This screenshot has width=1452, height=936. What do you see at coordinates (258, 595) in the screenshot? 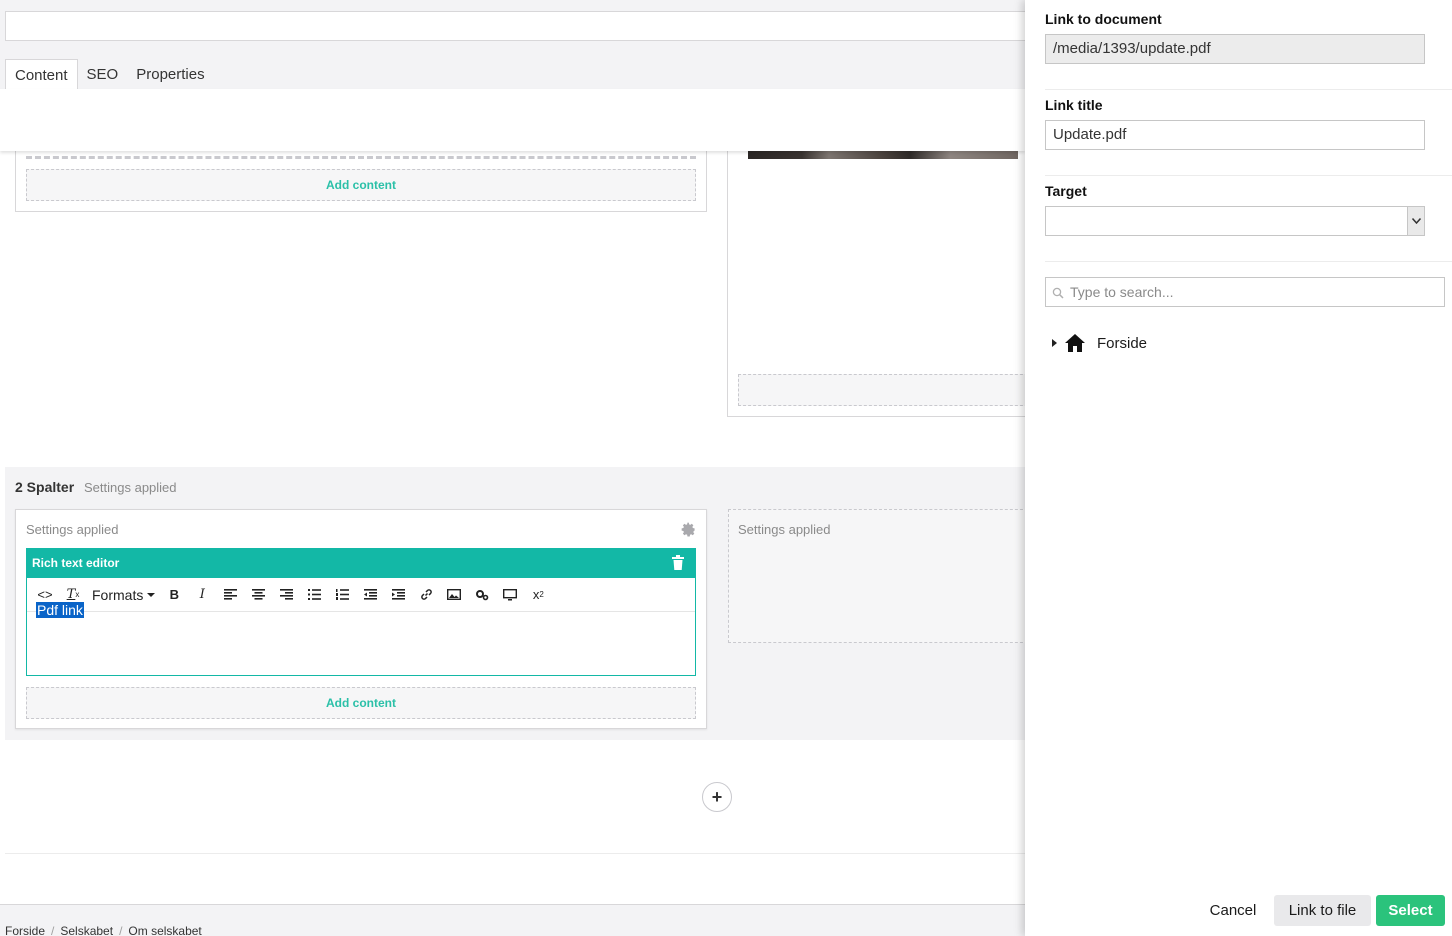
I see `align-center-icon` at bounding box center [258, 595].